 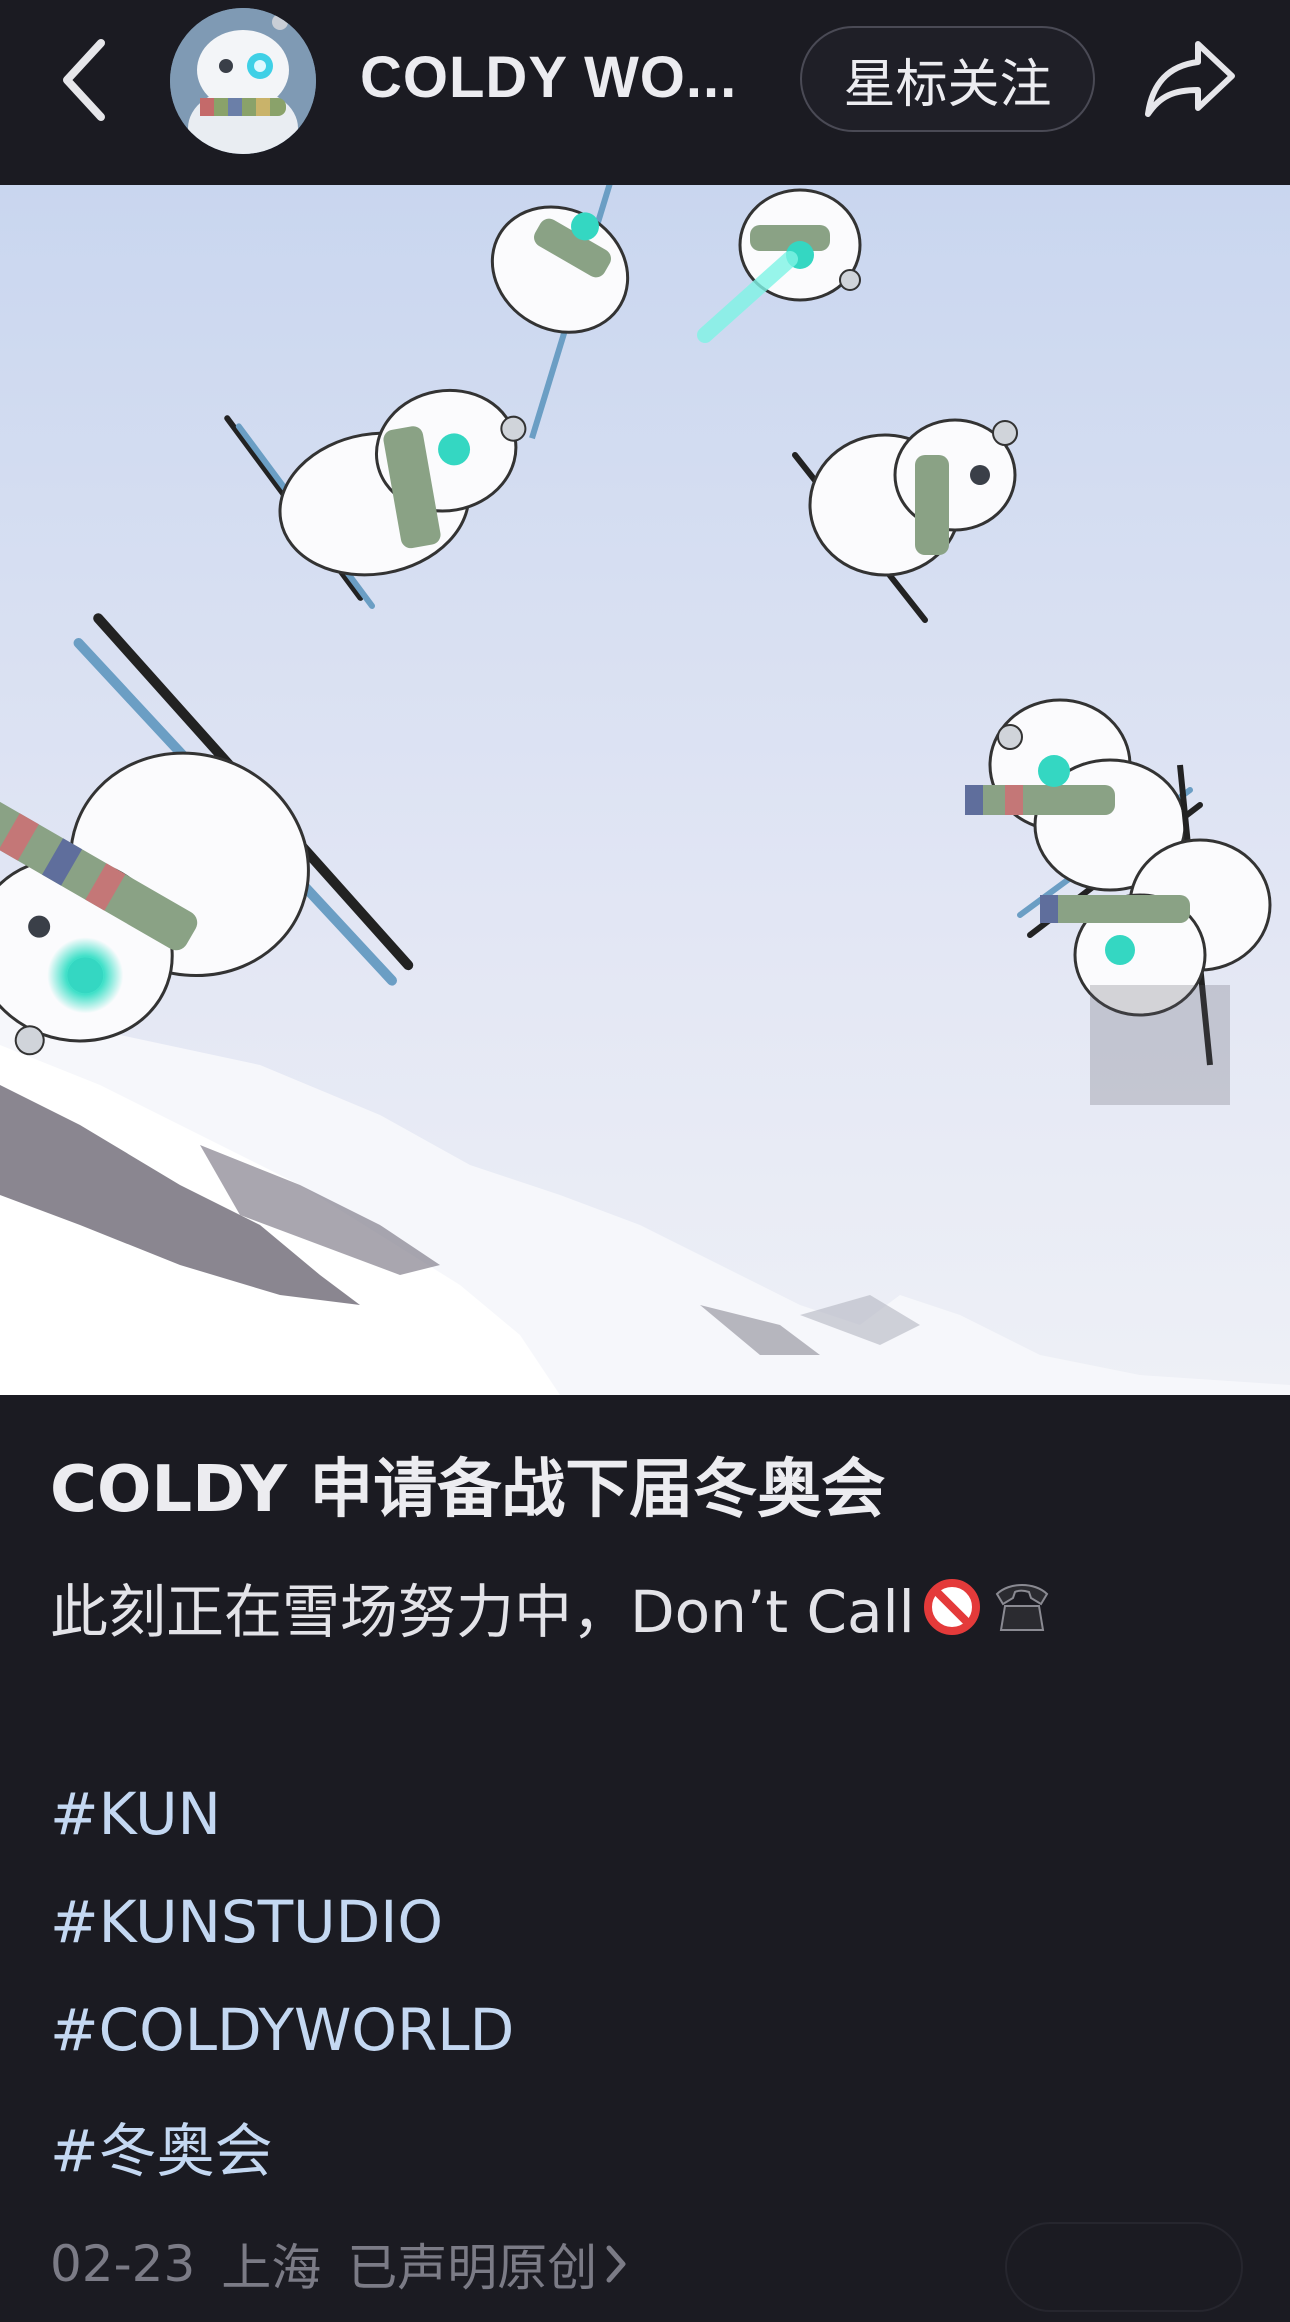 I want to click on post-date: 02-23, so click(x=123, y=2264).